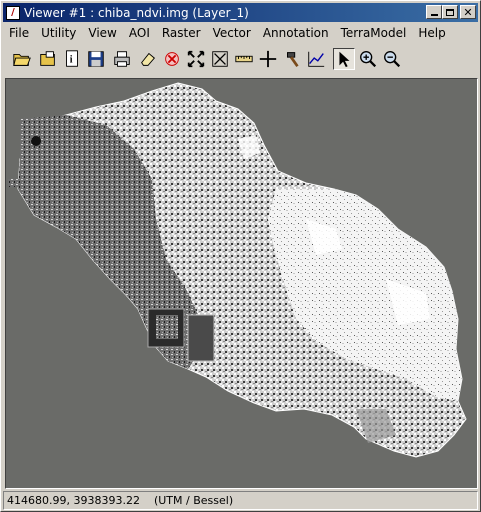  What do you see at coordinates (434, 12) in the screenshot?
I see `minimize-button` at bounding box center [434, 12].